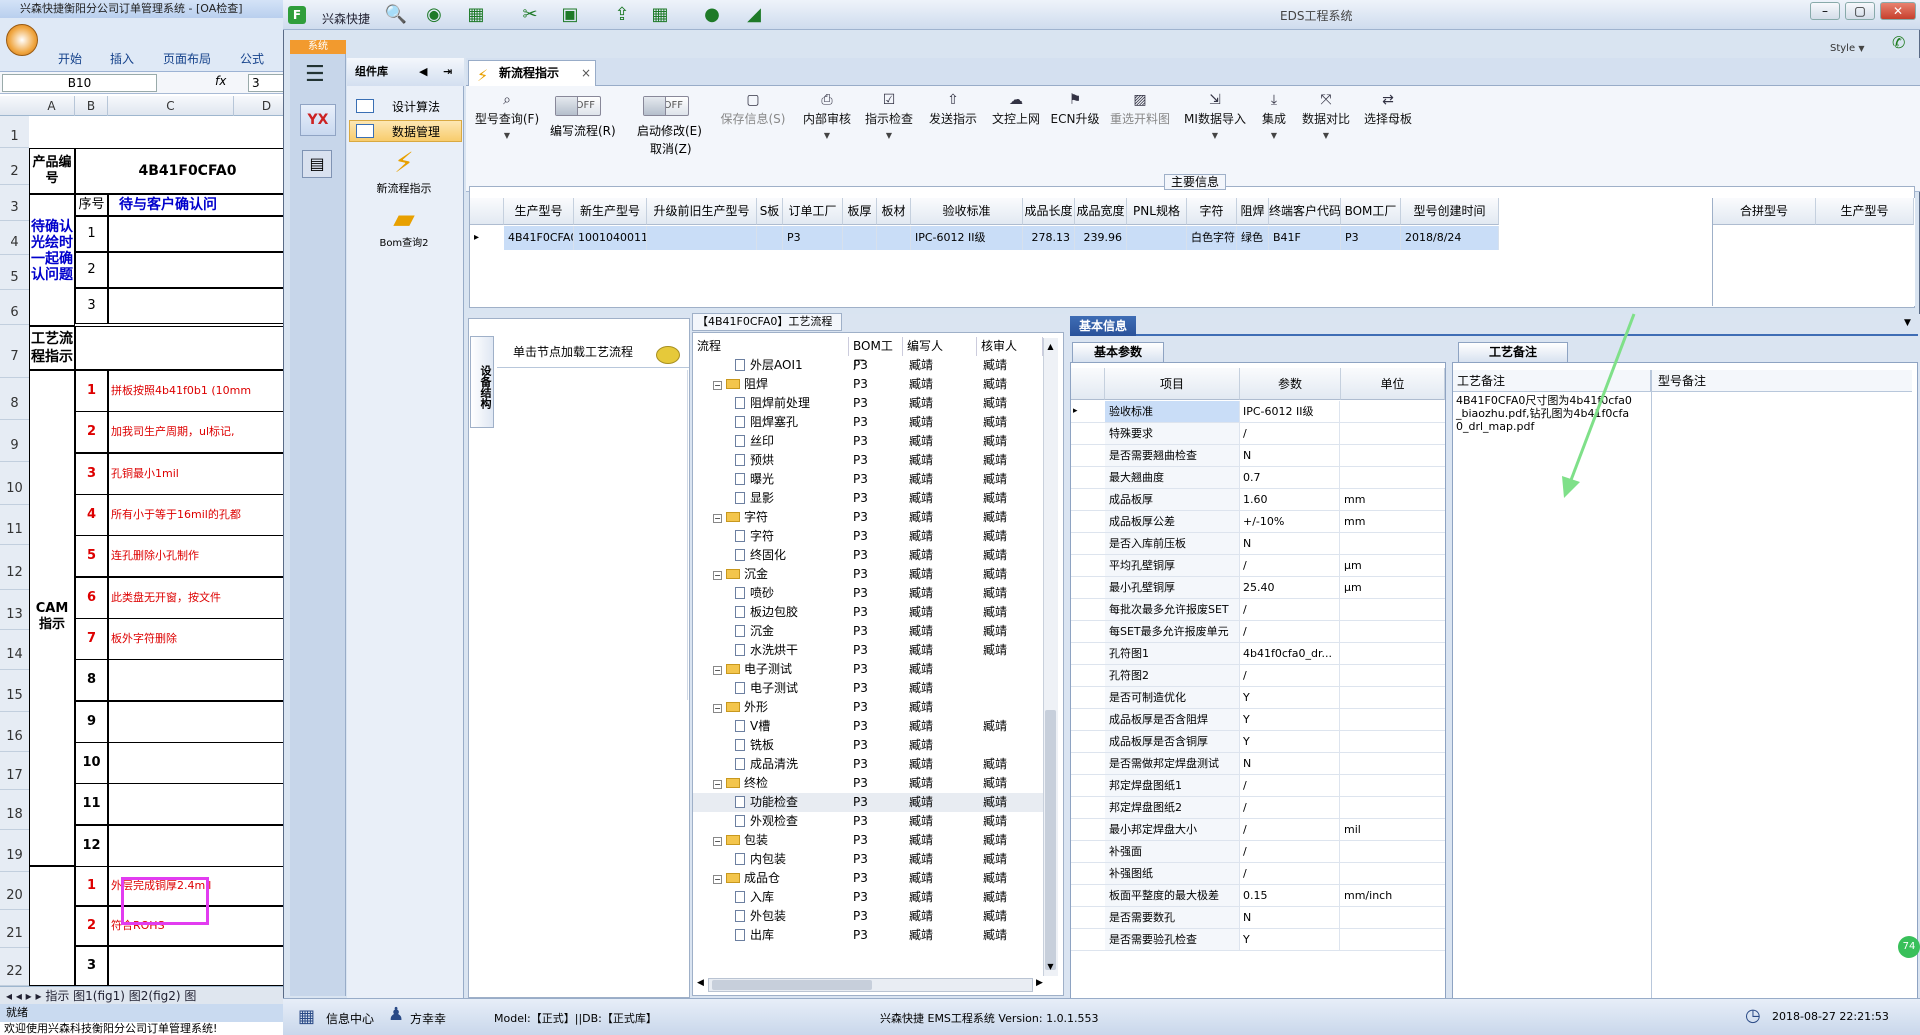 The height and width of the screenshot is (1035, 1920). Describe the element at coordinates (740, 783) in the screenshot. I see `flow-node: − 终检` at that location.